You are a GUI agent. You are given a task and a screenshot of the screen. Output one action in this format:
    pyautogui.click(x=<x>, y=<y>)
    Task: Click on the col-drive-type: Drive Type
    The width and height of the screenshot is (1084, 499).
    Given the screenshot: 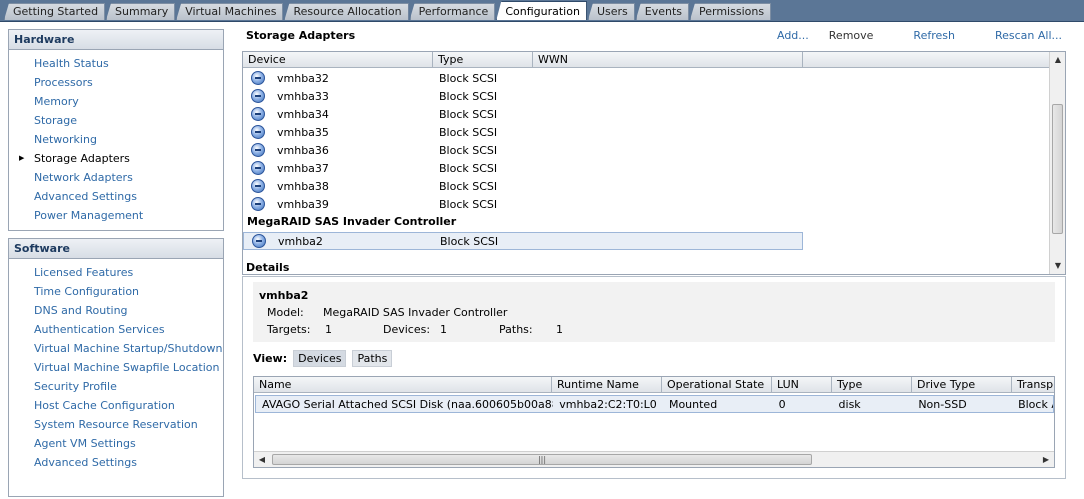 What is the action you would take?
    pyautogui.click(x=962, y=385)
    